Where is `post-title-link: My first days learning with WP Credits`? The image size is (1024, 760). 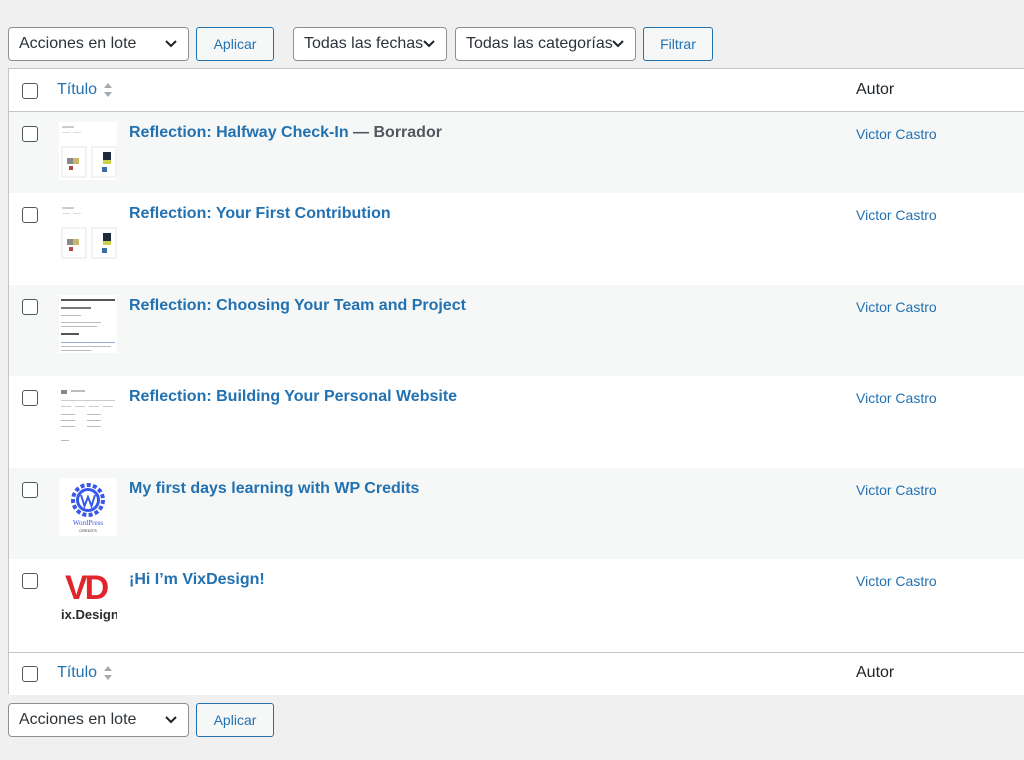
post-title-link: My first days learning with WP Credits is located at coordinates (274, 489).